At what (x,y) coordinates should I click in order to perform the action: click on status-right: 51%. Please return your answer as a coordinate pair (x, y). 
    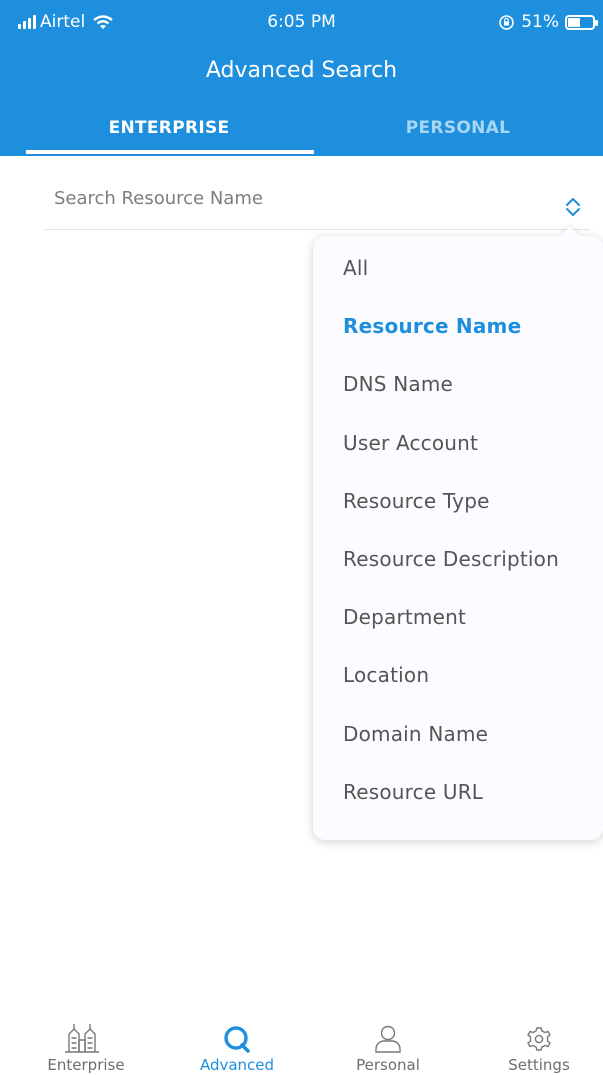
    Looking at the image, I should click on (548, 22).